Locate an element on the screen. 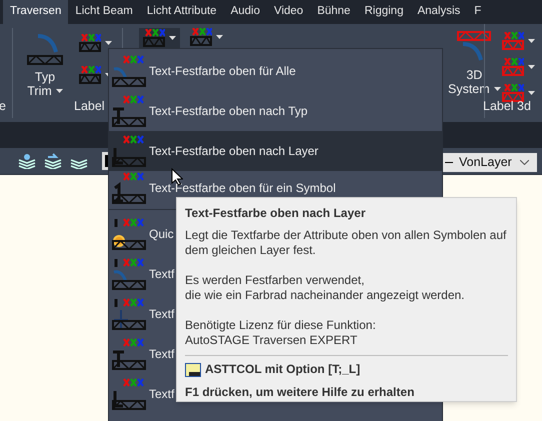  command-text: ASTTCOL mit Option [T;_L] is located at coordinates (282, 369).